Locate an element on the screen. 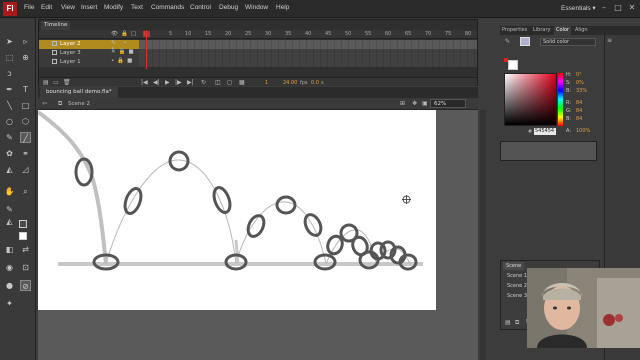 This screenshot has height=360, width=640. pen-tool-icon: ✒ is located at coordinates (9, 89).